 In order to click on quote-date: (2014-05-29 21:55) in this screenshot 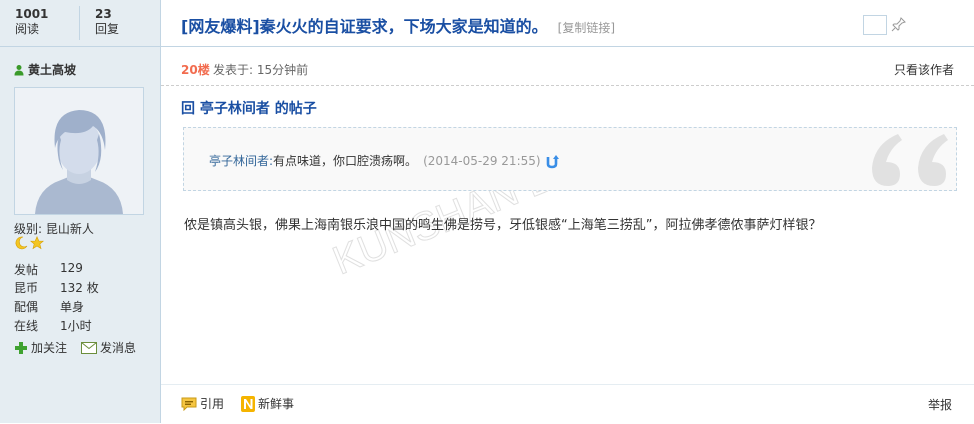, I will do `click(482, 160)`.